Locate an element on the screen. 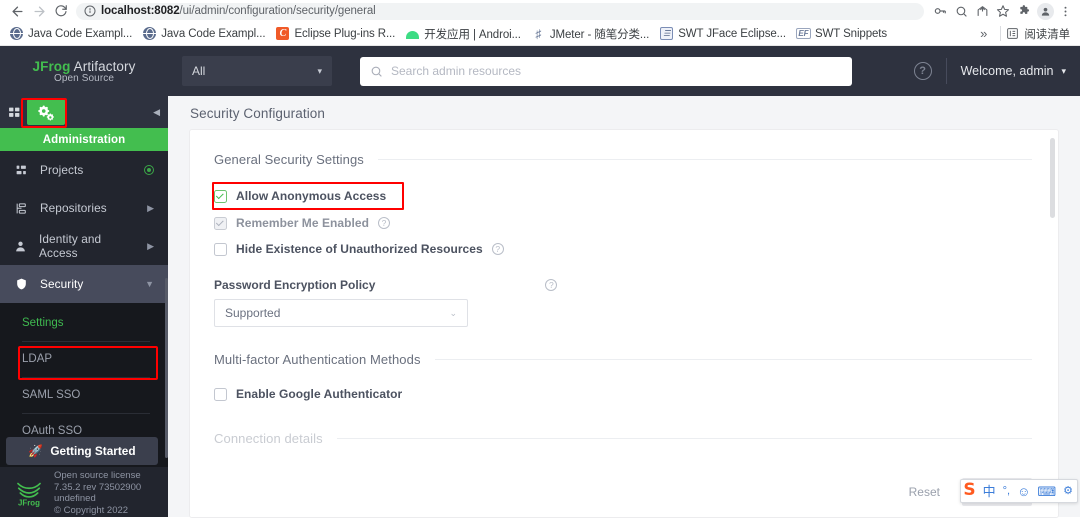 Image resolution: width=1080 pixels, height=518 pixels. page-header: Security Configuration is located at coordinates (624, 113).